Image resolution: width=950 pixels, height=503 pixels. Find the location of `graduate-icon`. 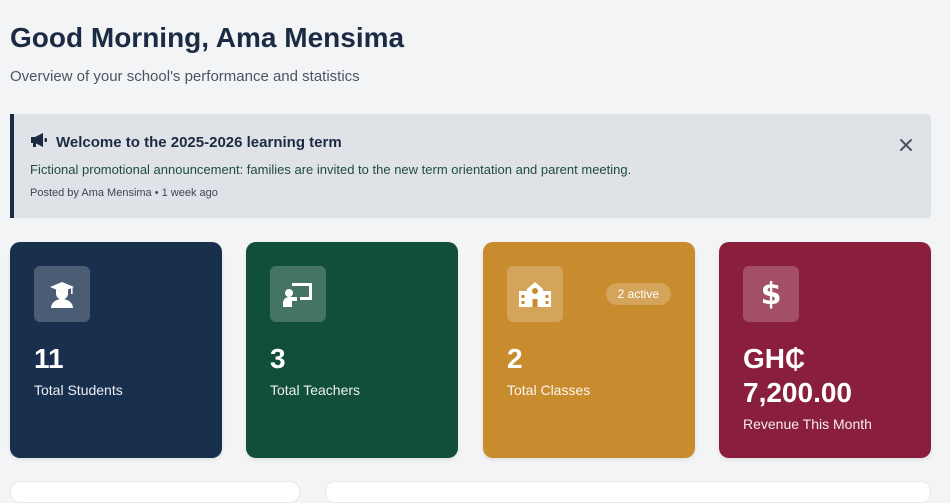

graduate-icon is located at coordinates (62, 294).